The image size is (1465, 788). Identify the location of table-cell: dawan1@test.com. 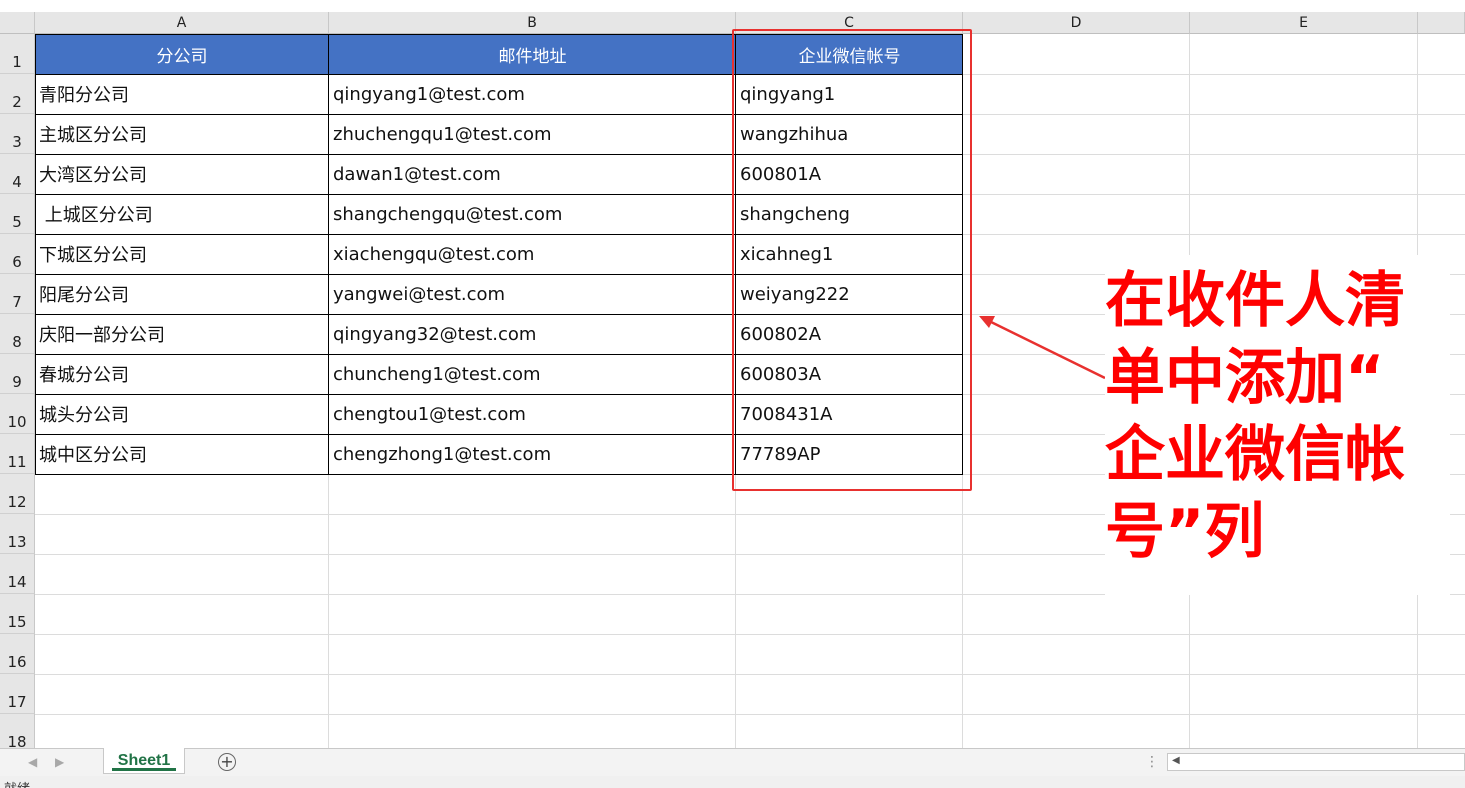
(532, 174).